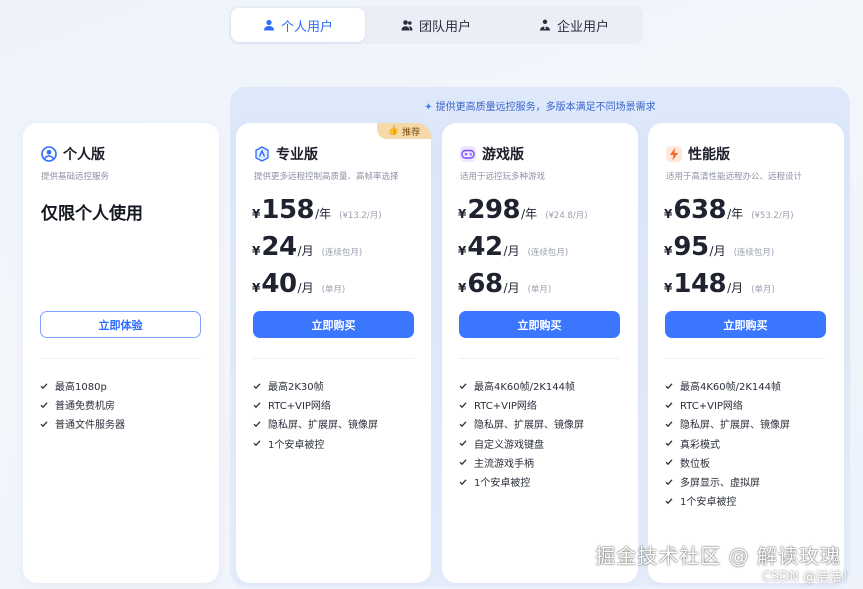  I want to click on plan-desc: 提供基础远控服务, so click(75, 177).